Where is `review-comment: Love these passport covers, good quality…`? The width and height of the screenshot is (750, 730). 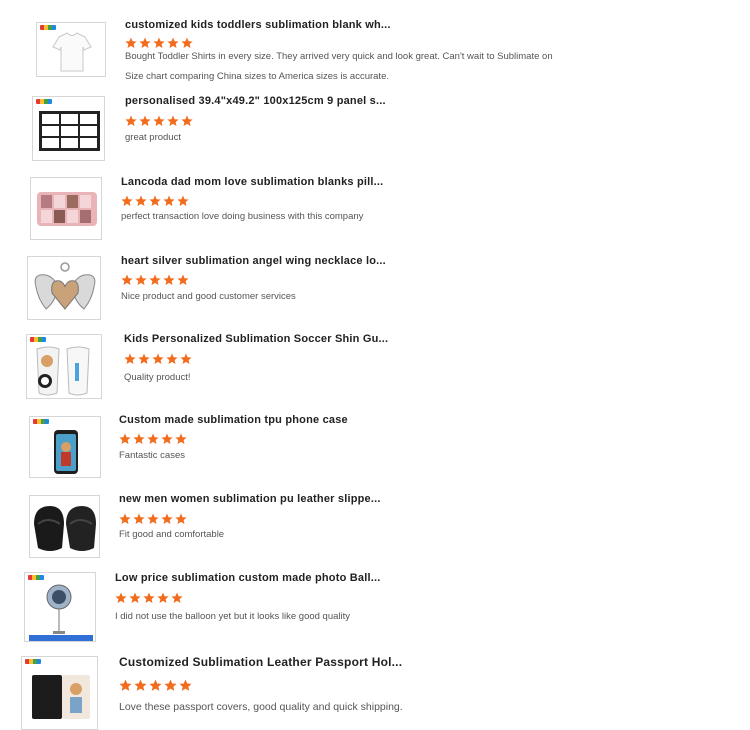
review-comment: Love these passport covers, good quality… is located at coordinates (261, 707).